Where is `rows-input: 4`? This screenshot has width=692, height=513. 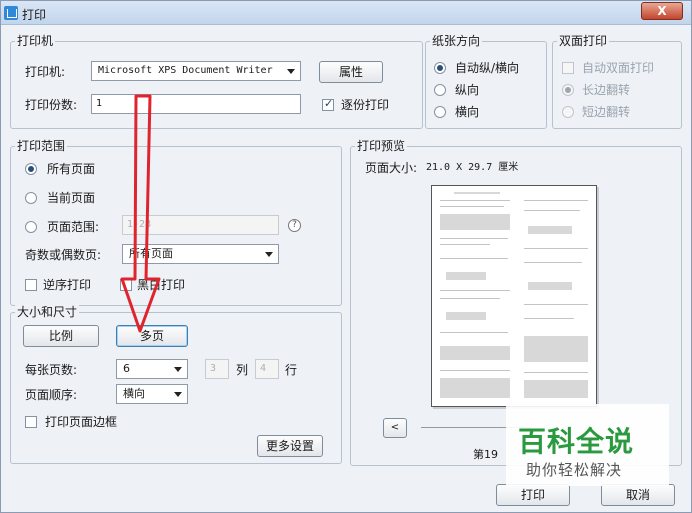
rows-input: 4 is located at coordinates (267, 369).